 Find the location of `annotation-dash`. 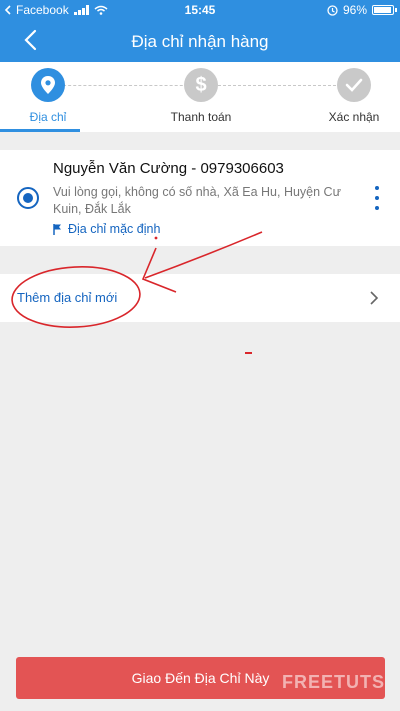

annotation-dash is located at coordinates (248, 353).